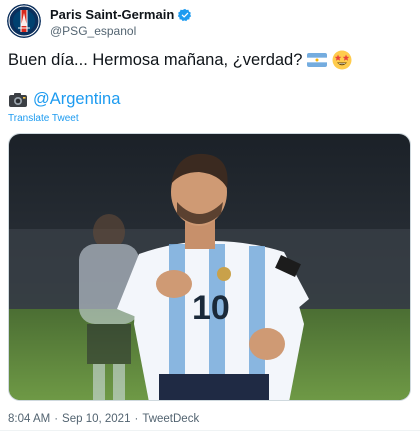 The height and width of the screenshot is (431, 420). I want to click on author-handle: @PSG_espanol, so click(93, 31).